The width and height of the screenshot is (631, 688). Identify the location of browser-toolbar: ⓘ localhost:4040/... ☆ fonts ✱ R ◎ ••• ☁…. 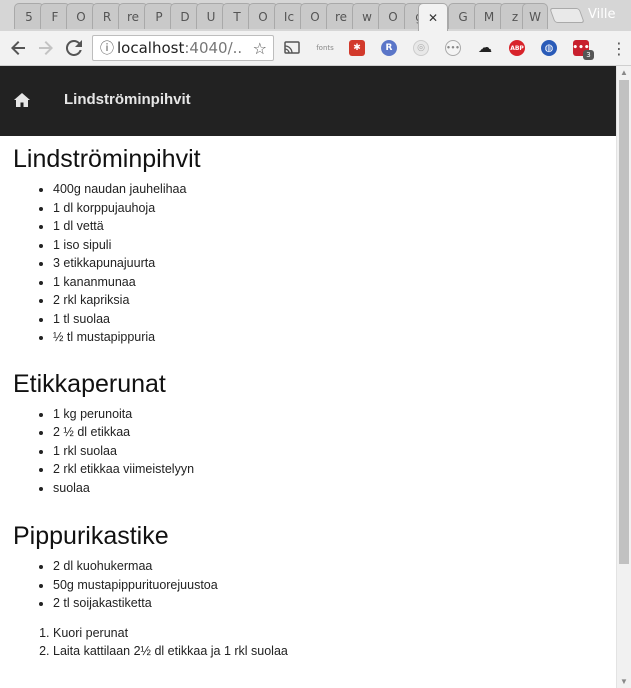
(315, 48).